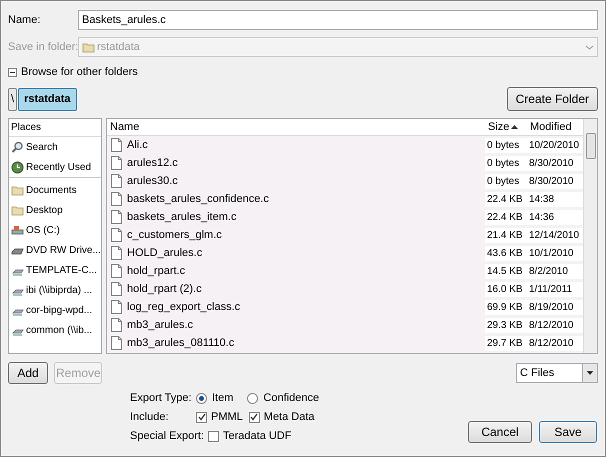 Image resolution: width=606 pixels, height=457 pixels. I want to click on places-header: Places, so click(55, 128).